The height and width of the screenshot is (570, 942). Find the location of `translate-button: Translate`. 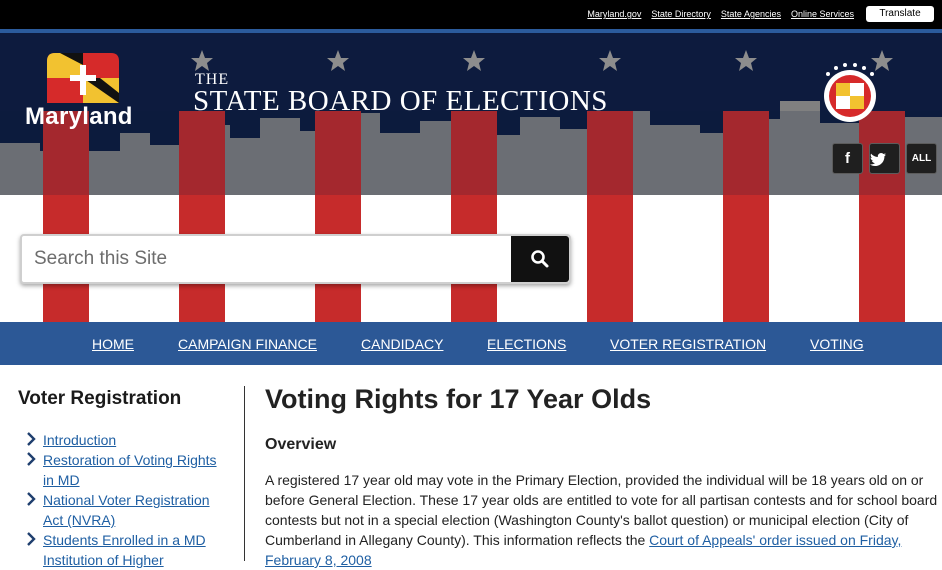

translate-button: Translate is located at coordinates (900, 14).